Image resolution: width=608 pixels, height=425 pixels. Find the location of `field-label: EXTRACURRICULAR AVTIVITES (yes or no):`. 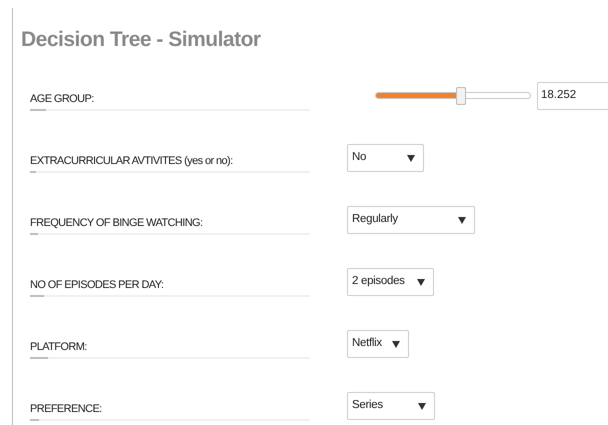

field-label: EXTRACURRICULAR AVTIVITES (yes or no): is located at coordinates (131, 161).